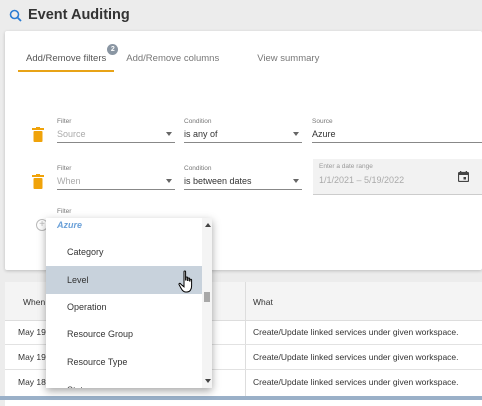  What do you see at coordinates (245, 339) in the screenshot?
I see `column-divider` at bounding box center [245, 339].